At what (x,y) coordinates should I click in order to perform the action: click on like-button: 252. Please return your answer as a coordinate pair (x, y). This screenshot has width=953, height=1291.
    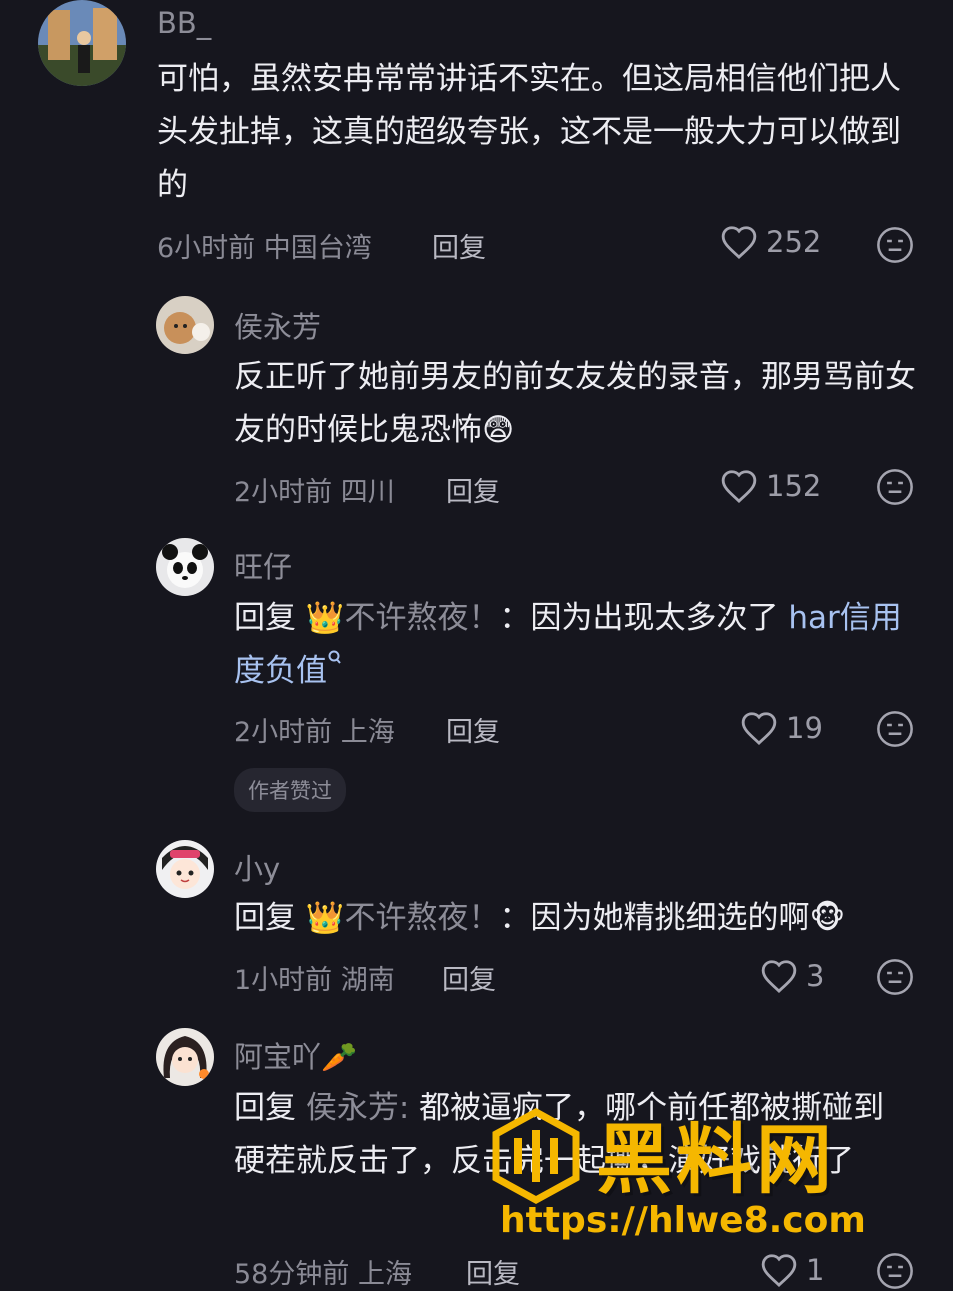
    Looking at the image, I should click on (770, 242).